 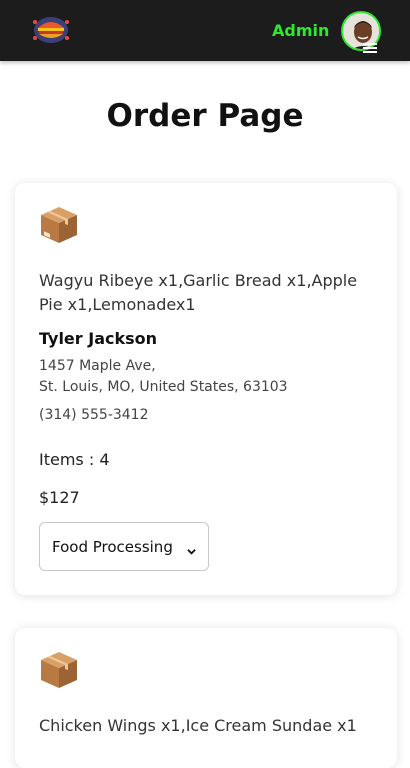 I want to click on order-status-select: Food Processing, so click(x=124, y=546).